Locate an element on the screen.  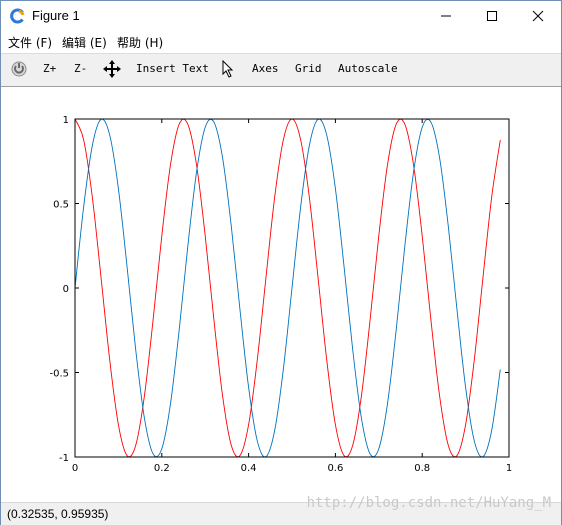
cursor-coordinates: (0.32535, 0.95935) is located at coordinates (58, 514).